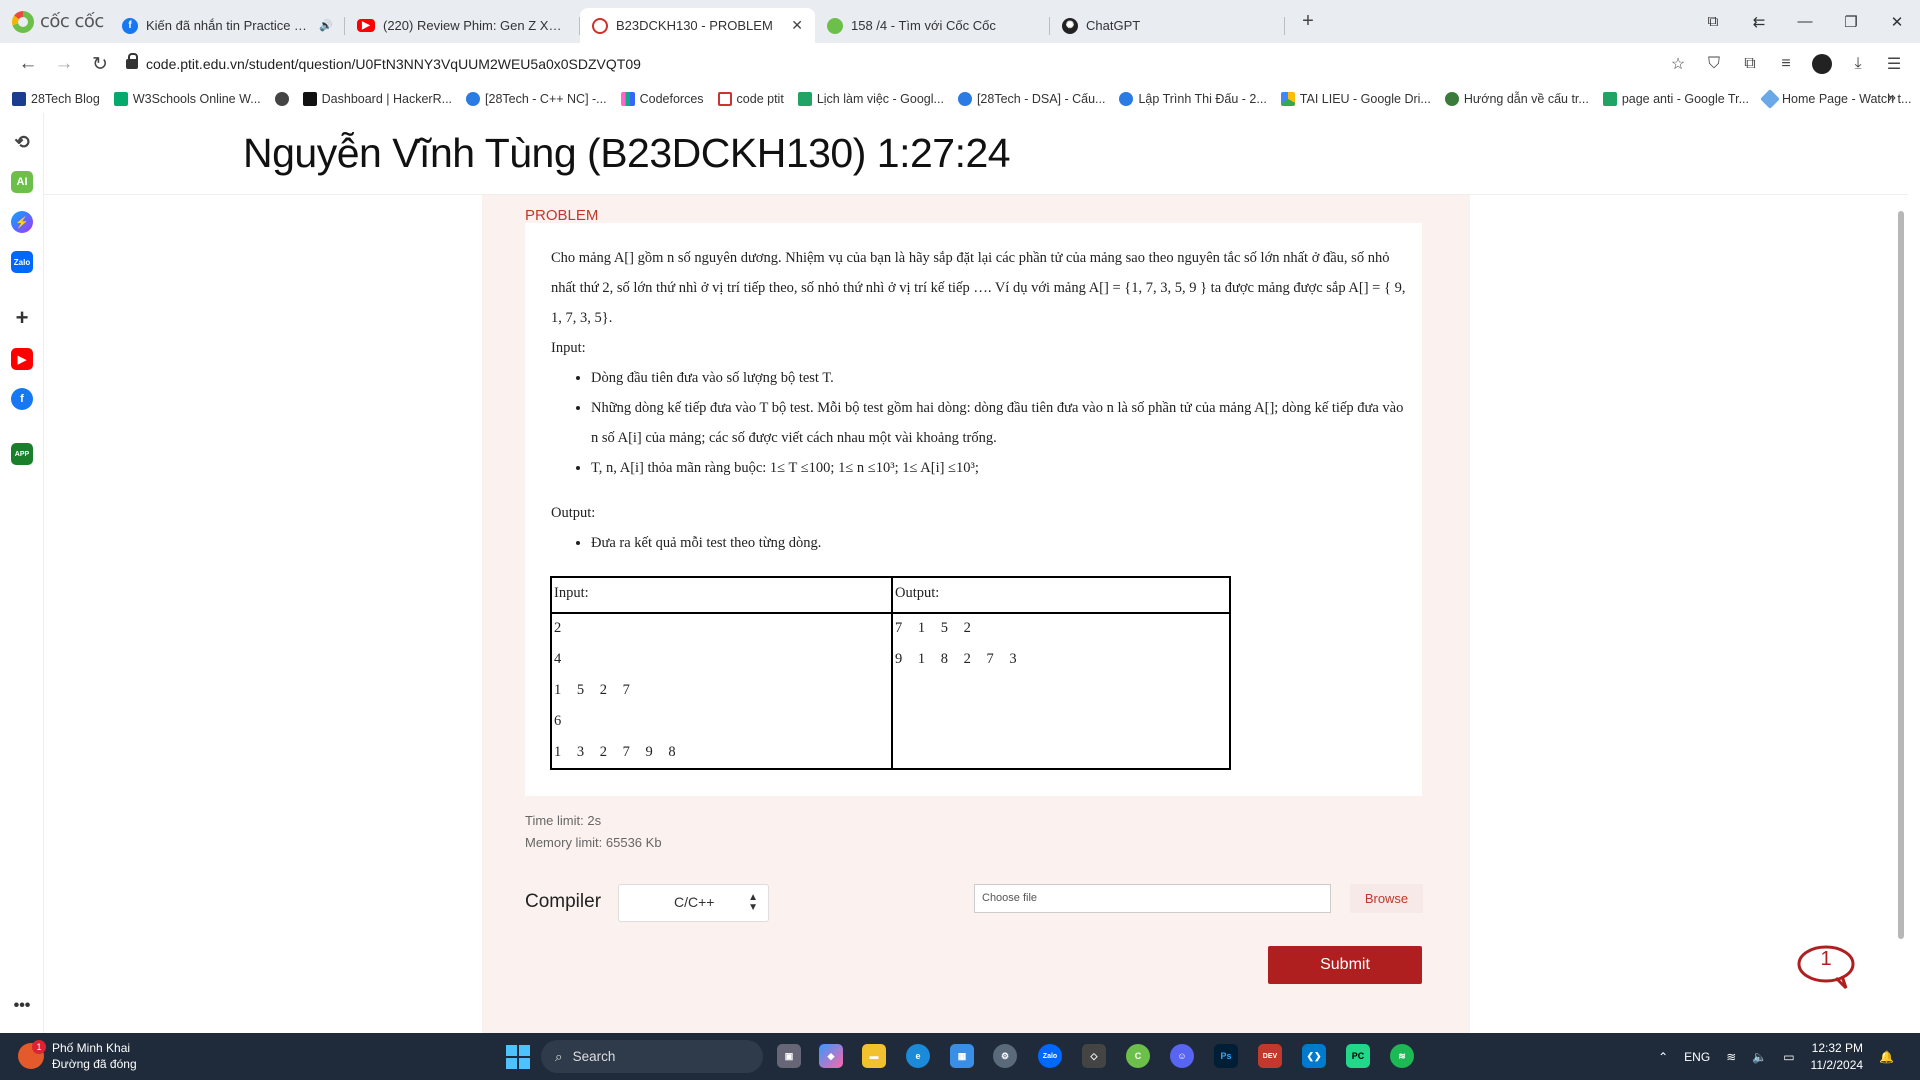 The image size is (1920, 1080). What do you see at coordinates (326, 25) in the screenshot?
I see `speaker-icon: 🔊` at bounding box center [326, 25].